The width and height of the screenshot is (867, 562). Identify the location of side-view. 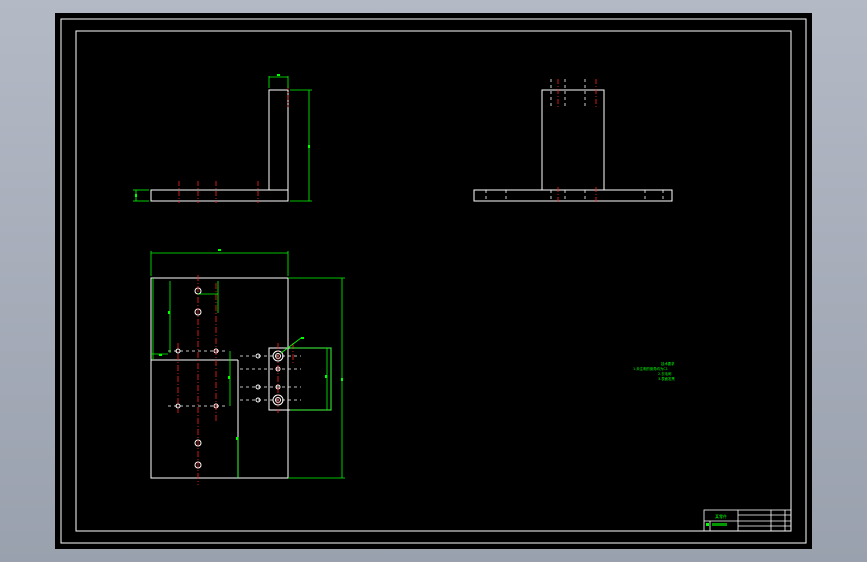
(573, 145).